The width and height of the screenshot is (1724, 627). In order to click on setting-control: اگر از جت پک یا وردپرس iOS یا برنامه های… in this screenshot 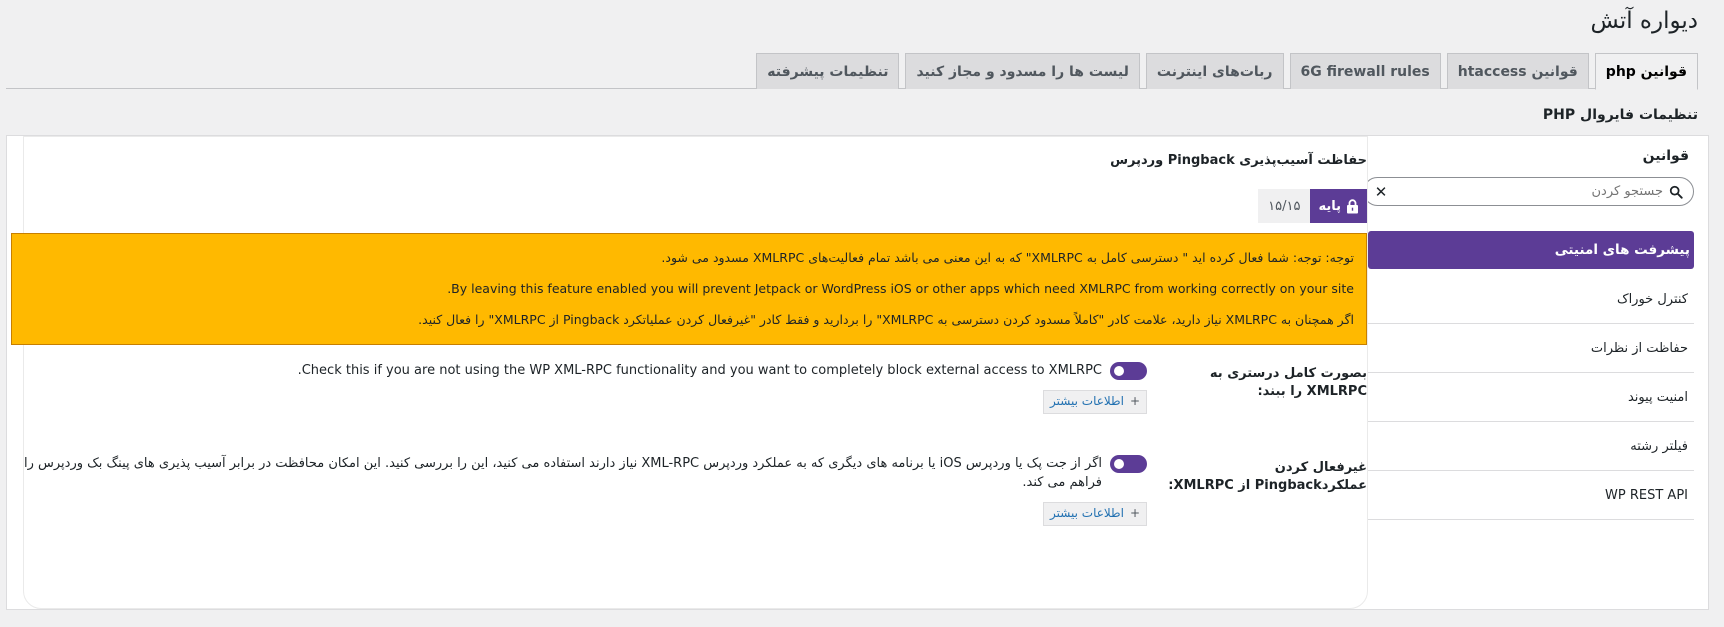, I will do `click(579, 490)`.